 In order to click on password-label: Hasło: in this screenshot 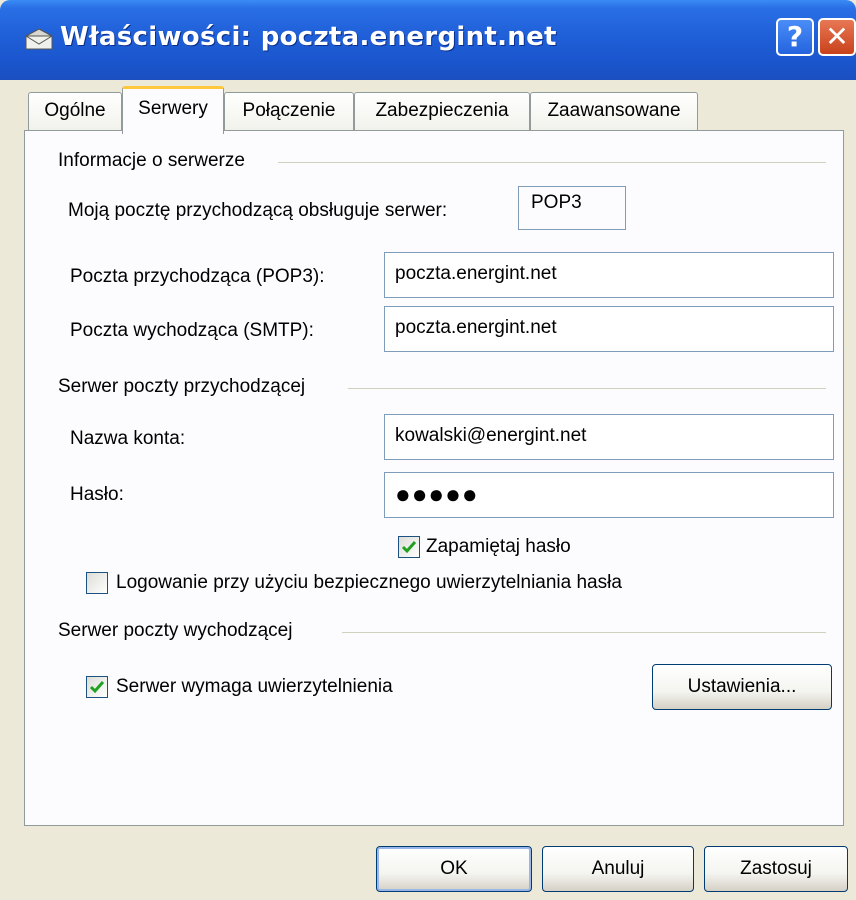, I will do `click(97, 494)`.